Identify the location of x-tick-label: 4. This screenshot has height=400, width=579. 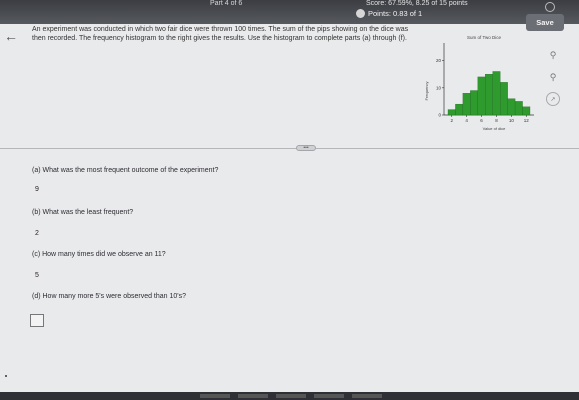
(466, 120).